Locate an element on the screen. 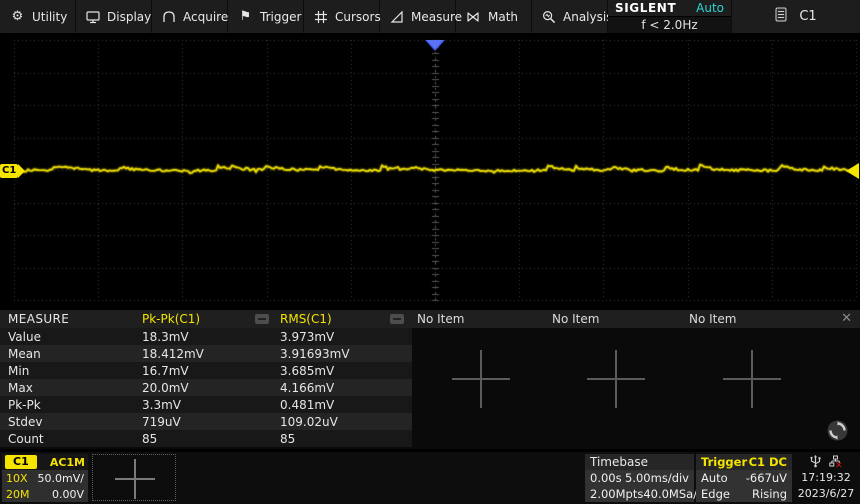 The width and height of the screenshot is (860, 504). close-measure-icon: ✕ is located at coordinates (846, 318).